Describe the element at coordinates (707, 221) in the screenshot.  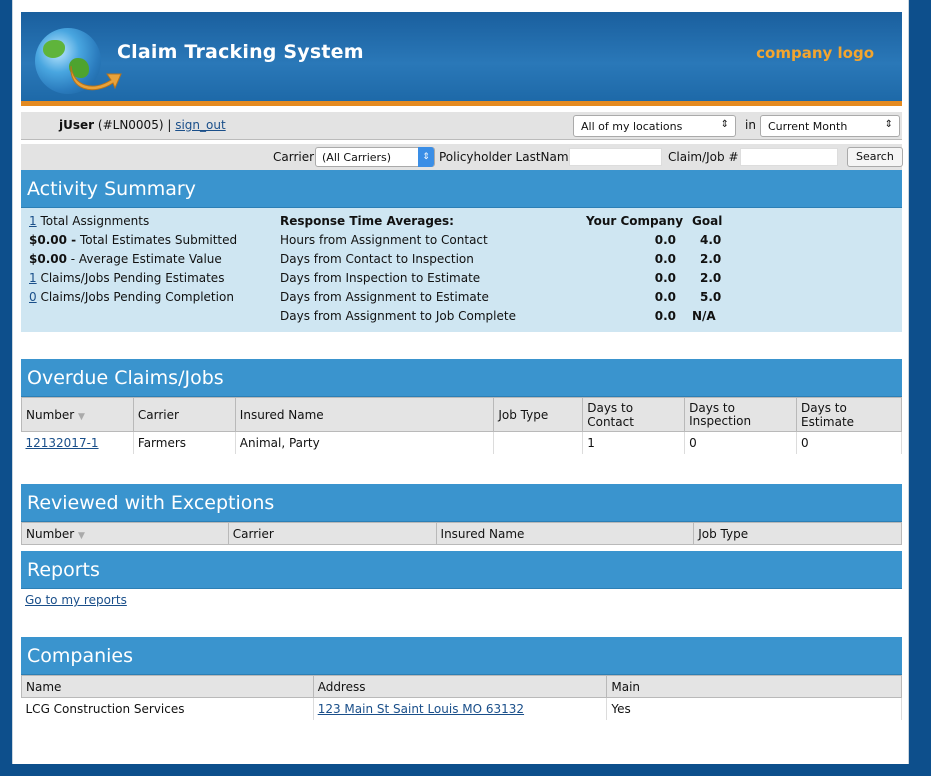
I see `goal-header: Goal` at that location.